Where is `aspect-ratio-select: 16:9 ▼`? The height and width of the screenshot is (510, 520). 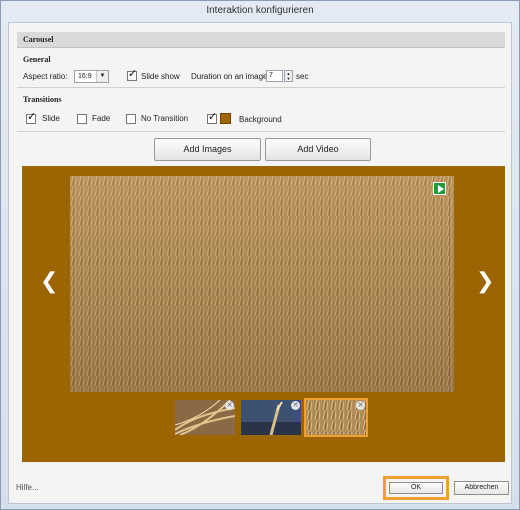
aspect-ratio-select: 16:9 ▼ is located at coordinates (91, 76).